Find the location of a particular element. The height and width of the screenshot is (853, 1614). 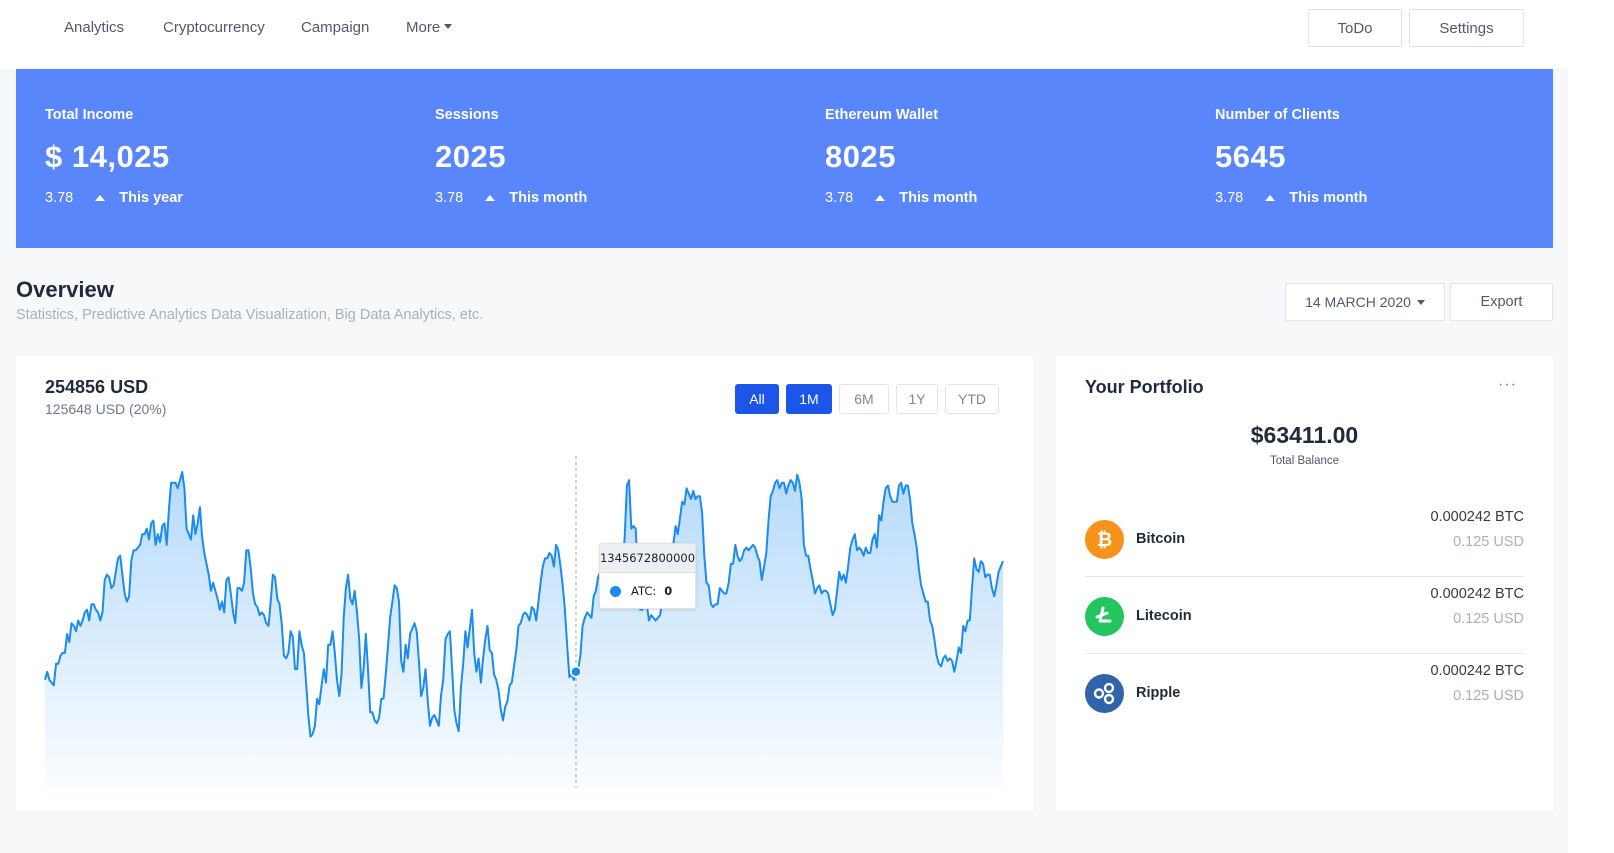

date-dropdown: 14 MARCH 2020 is located at coordinates (1365, 302).